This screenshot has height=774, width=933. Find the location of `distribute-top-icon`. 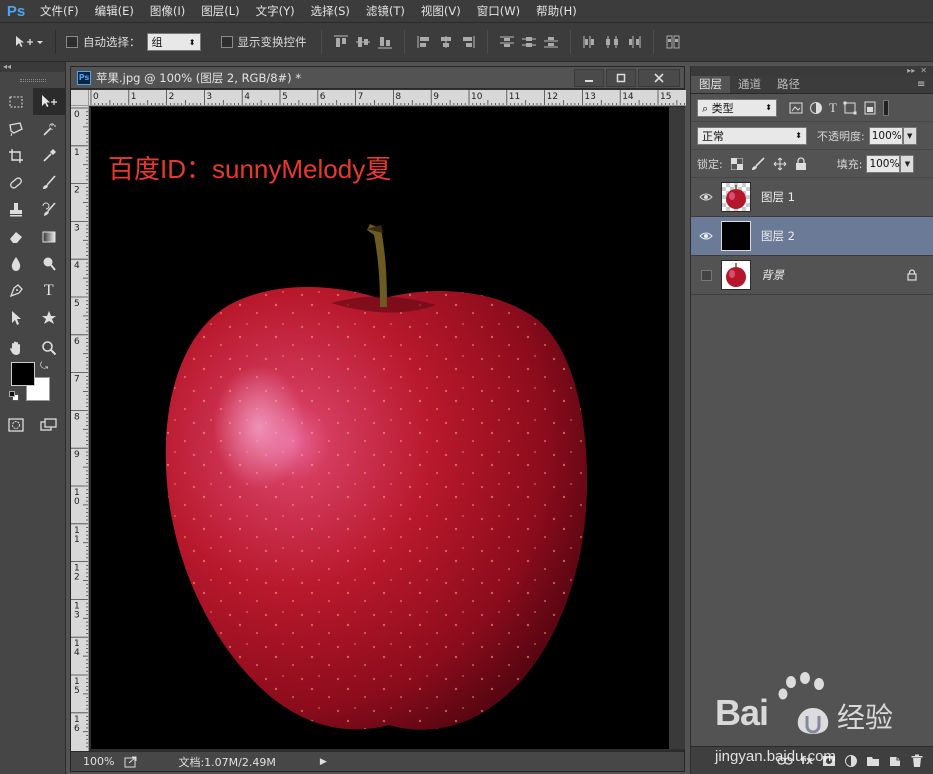

distribute-top-icon is located at coordinates (507, 42).